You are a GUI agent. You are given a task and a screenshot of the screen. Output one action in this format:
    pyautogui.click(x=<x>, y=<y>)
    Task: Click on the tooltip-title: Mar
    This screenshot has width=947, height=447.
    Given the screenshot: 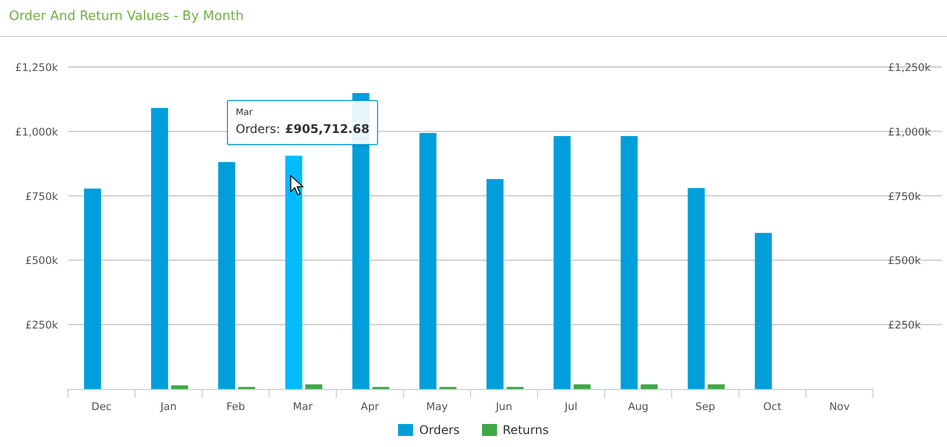 What is the action you would take?
    pyautogui.click(x=245, y=113)
    